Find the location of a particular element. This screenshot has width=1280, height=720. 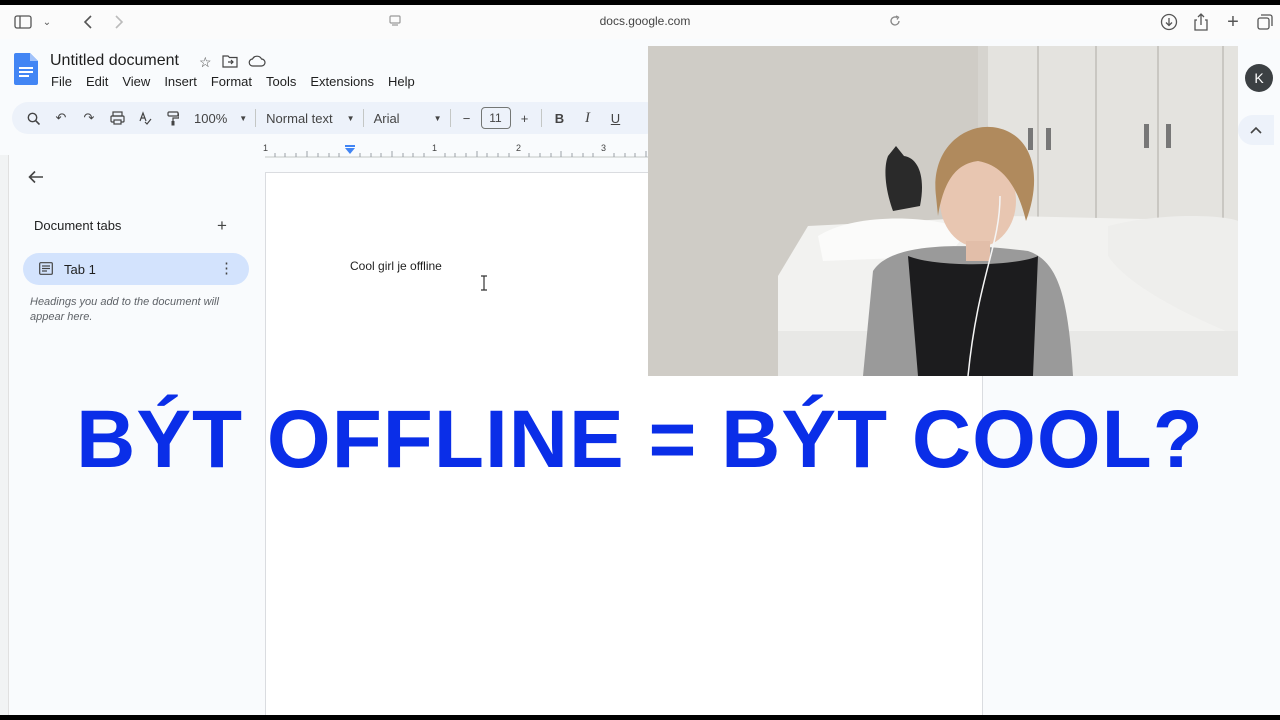

menu-tools: Tools is located at coordinates (281, 81).